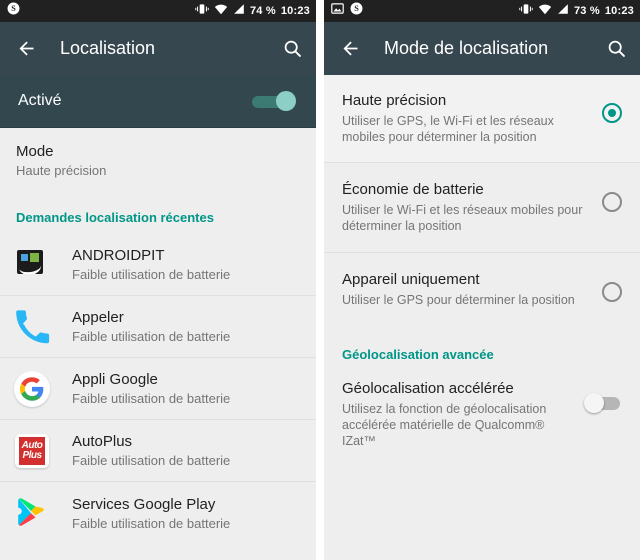 This screenshot has width=640, height=560. Describe the element at coordinates (411, 279) in the screenshot. I see `option-title: Appareil uniquement` at that location.